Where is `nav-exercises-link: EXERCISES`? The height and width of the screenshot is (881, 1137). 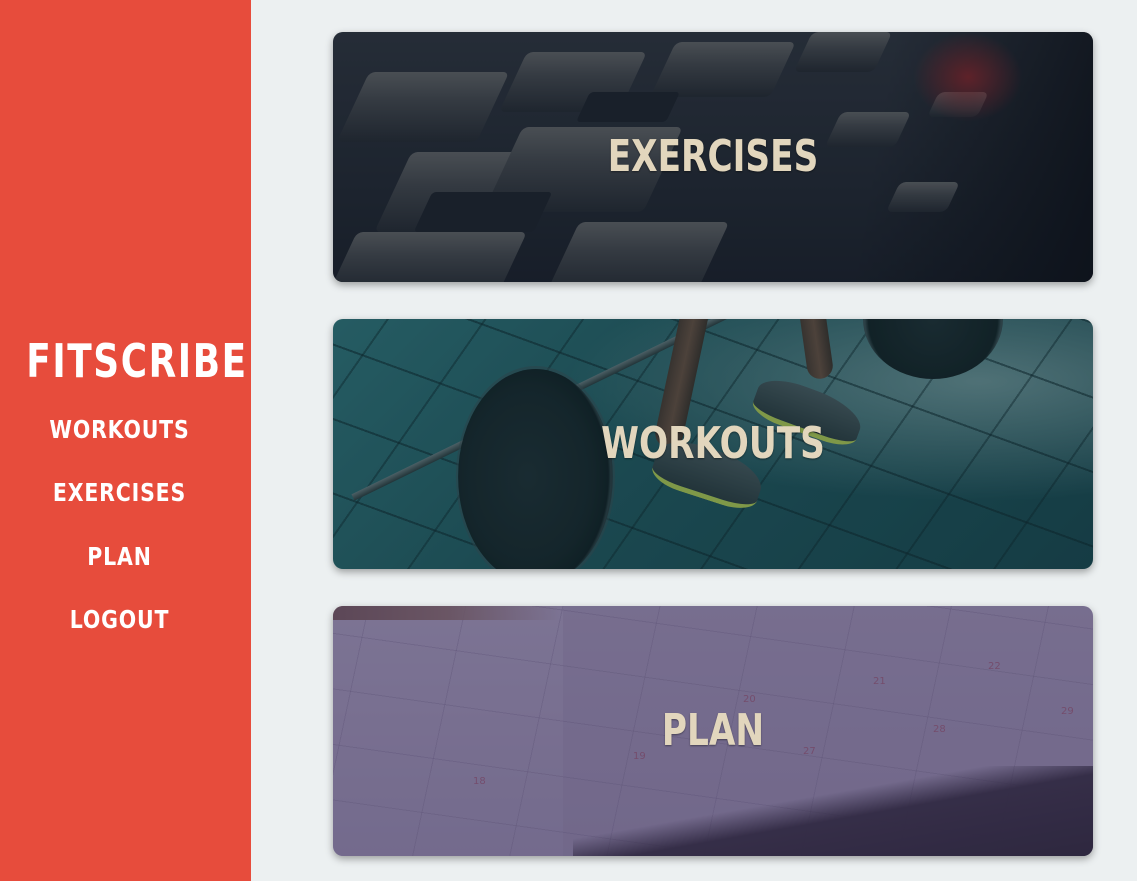
nav-exercises-link: EXERCISES is located at coordinates (120, 493).